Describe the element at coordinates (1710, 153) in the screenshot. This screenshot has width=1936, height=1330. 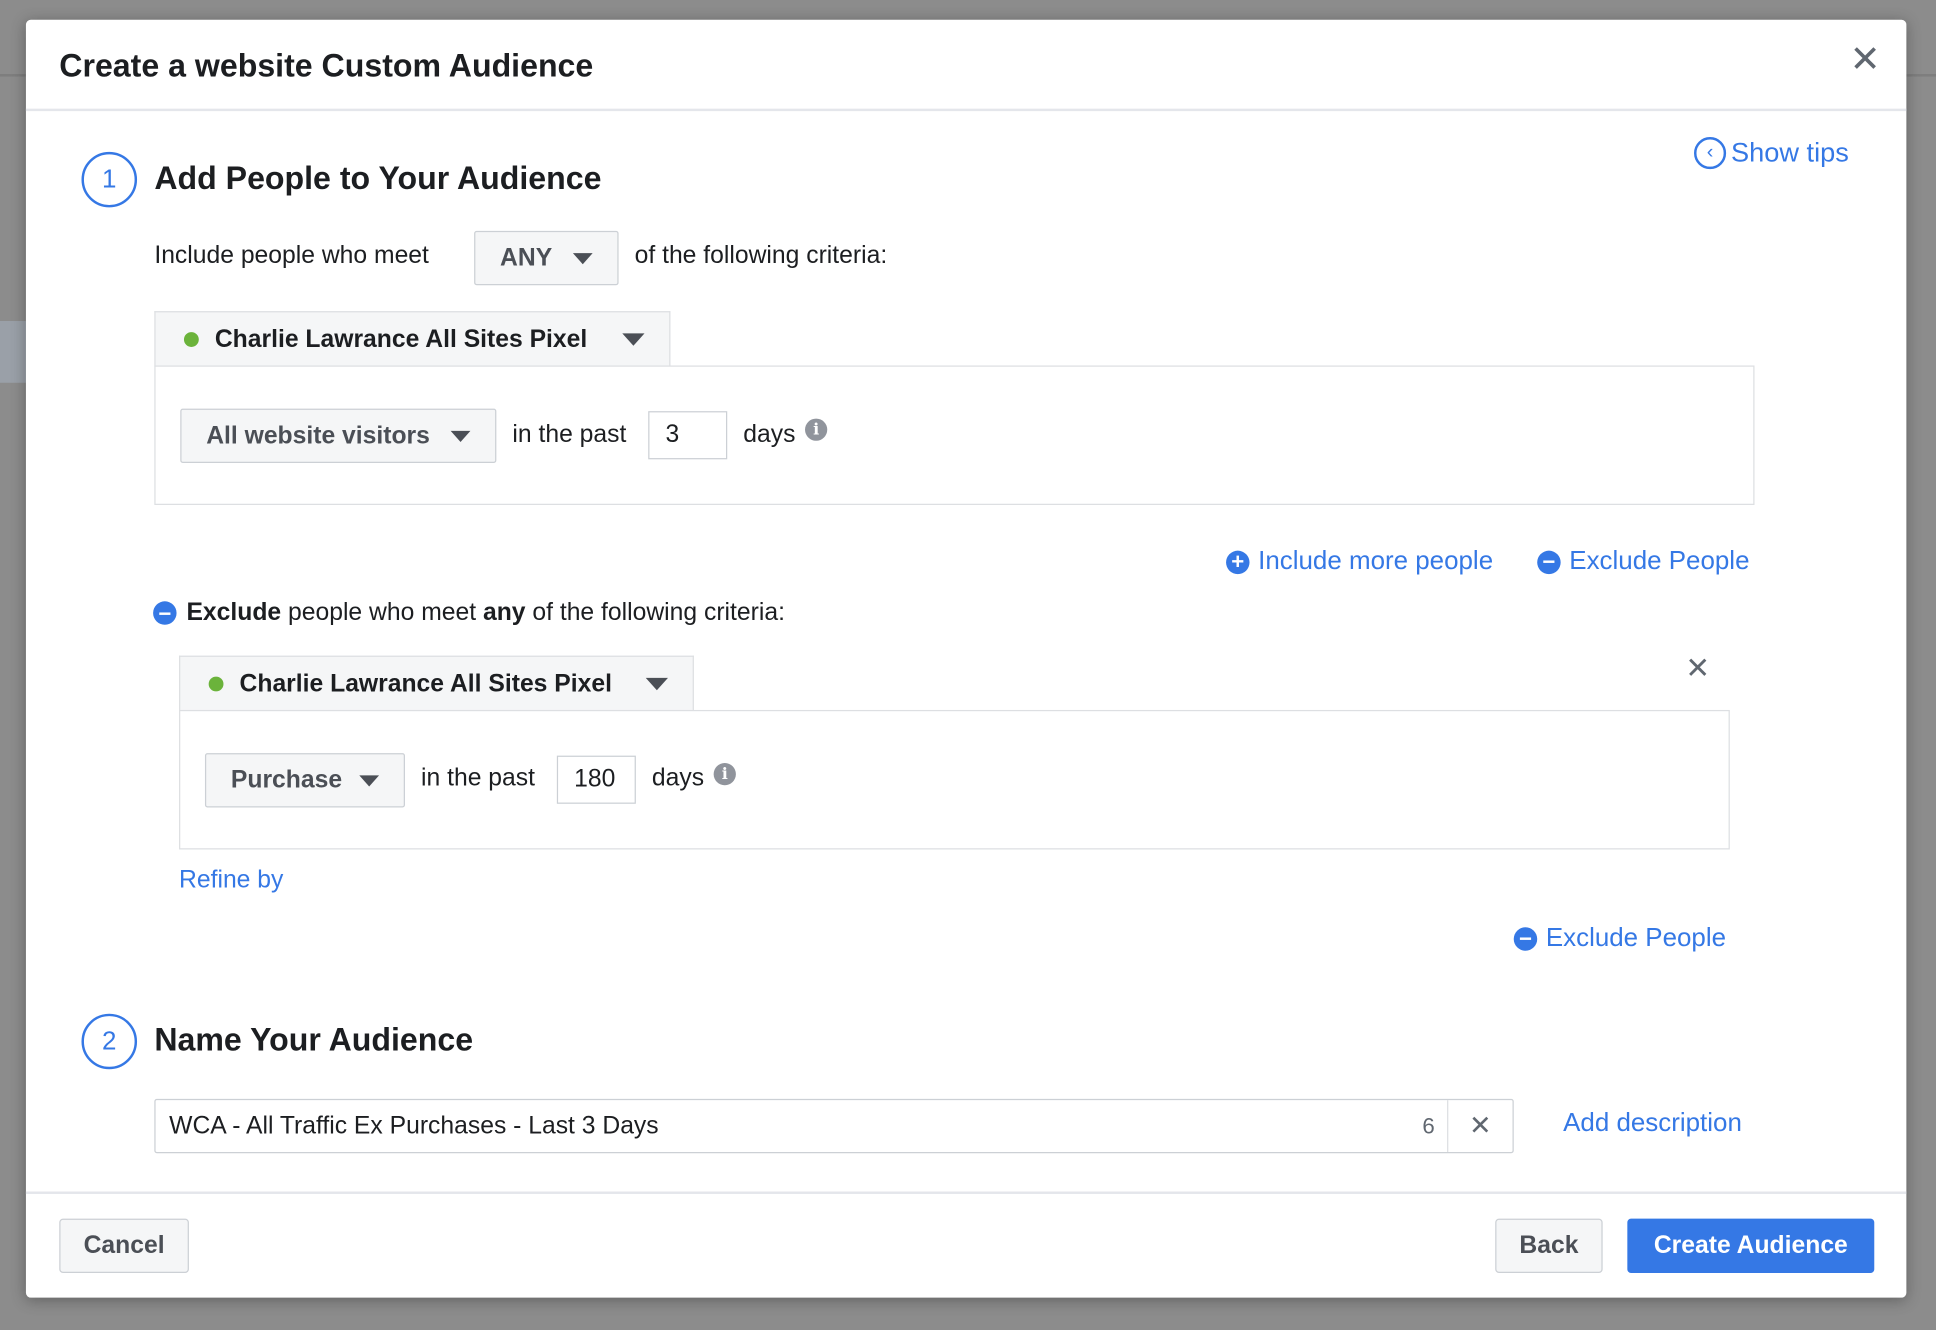
I see `chevron-left-circle-icon: ‹` at that location.